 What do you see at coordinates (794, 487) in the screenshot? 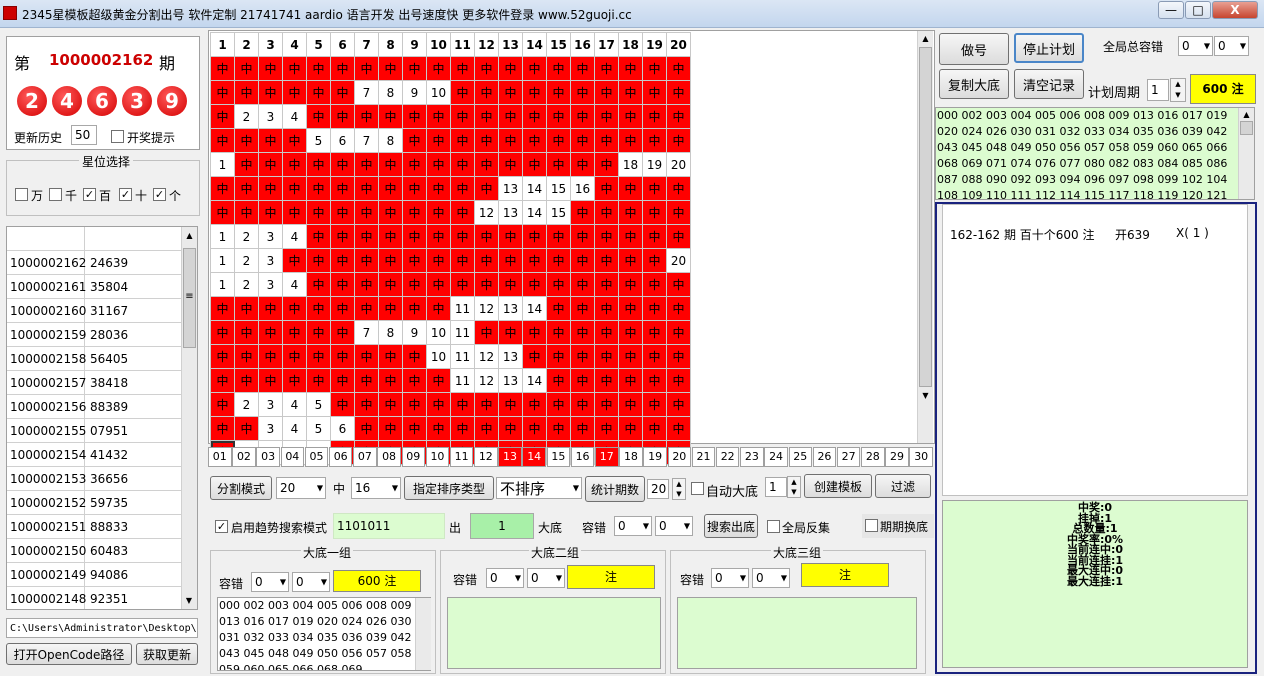
I see `auto-base-spinner: ▲ ▼` at bounding box center [794, 487].